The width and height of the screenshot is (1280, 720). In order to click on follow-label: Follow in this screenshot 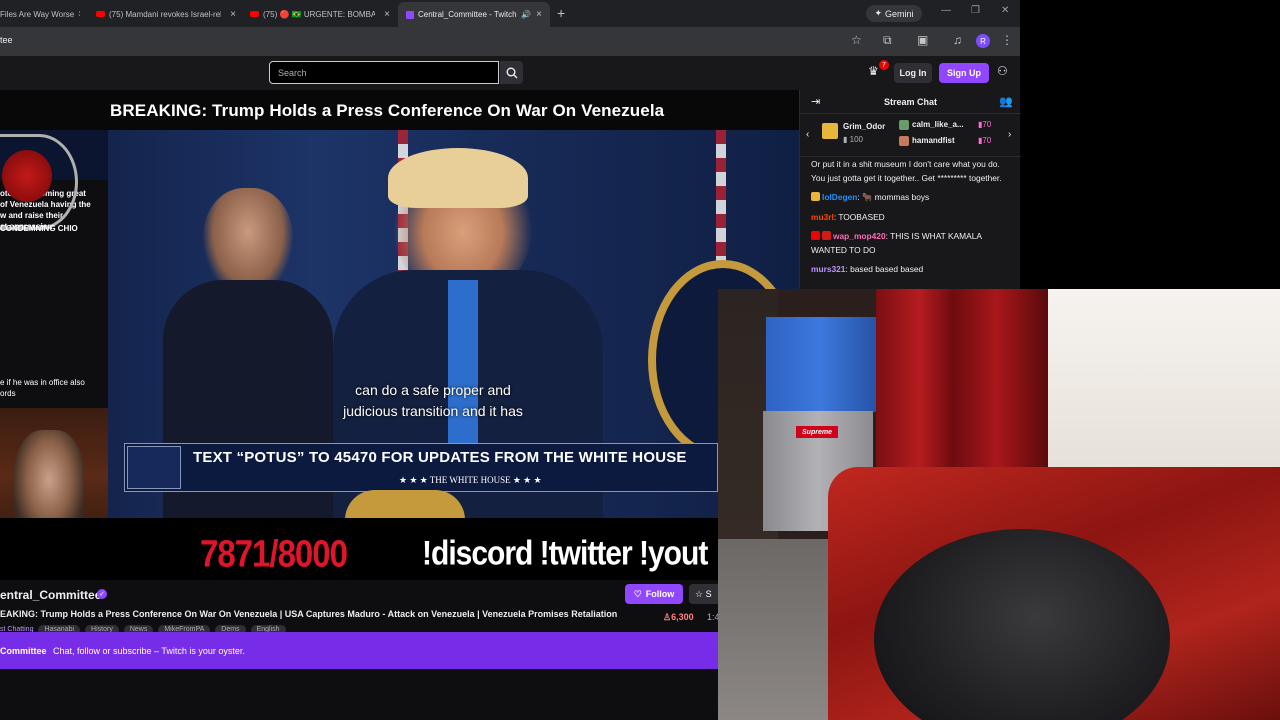, I will do `click(660, 594)`.